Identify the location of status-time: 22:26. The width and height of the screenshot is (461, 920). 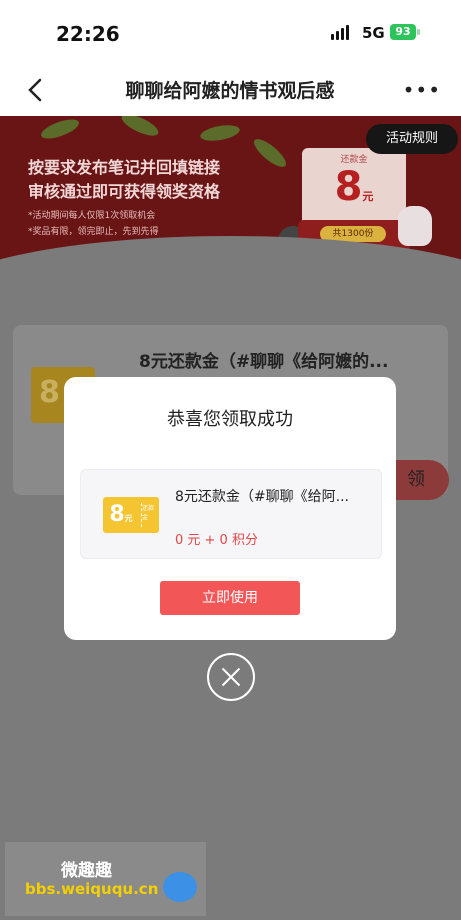
(88, 34).